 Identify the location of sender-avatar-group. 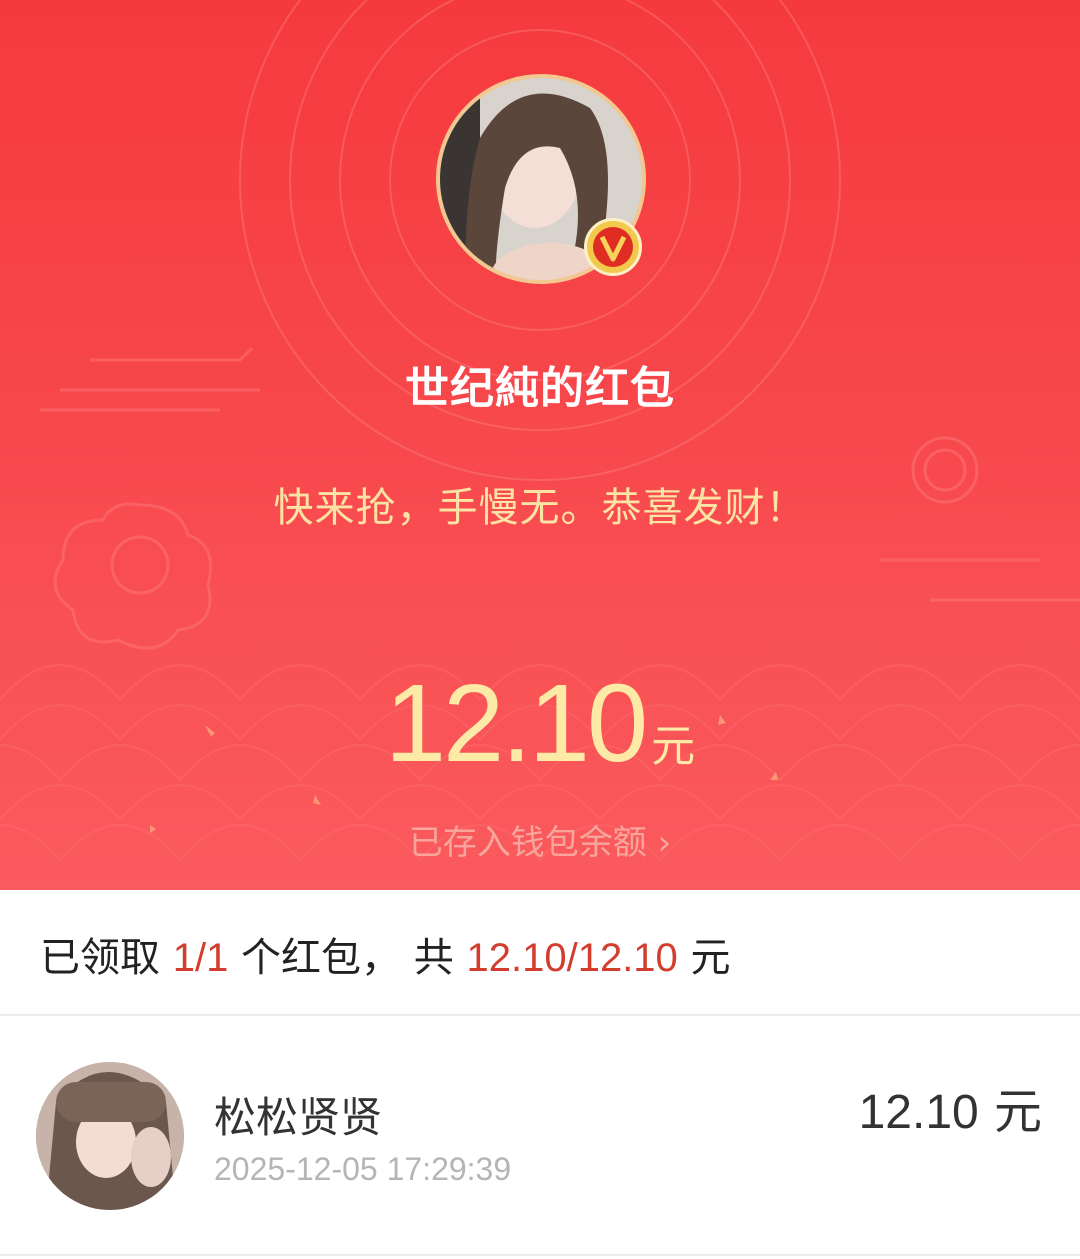
(541, 179).